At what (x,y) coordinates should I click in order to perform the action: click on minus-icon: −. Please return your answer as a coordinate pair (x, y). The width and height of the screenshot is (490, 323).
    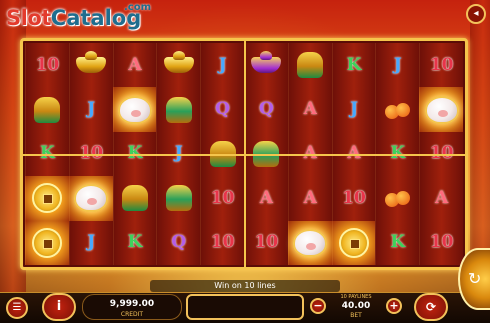
    Looking at the image, I should click on (318, 305).